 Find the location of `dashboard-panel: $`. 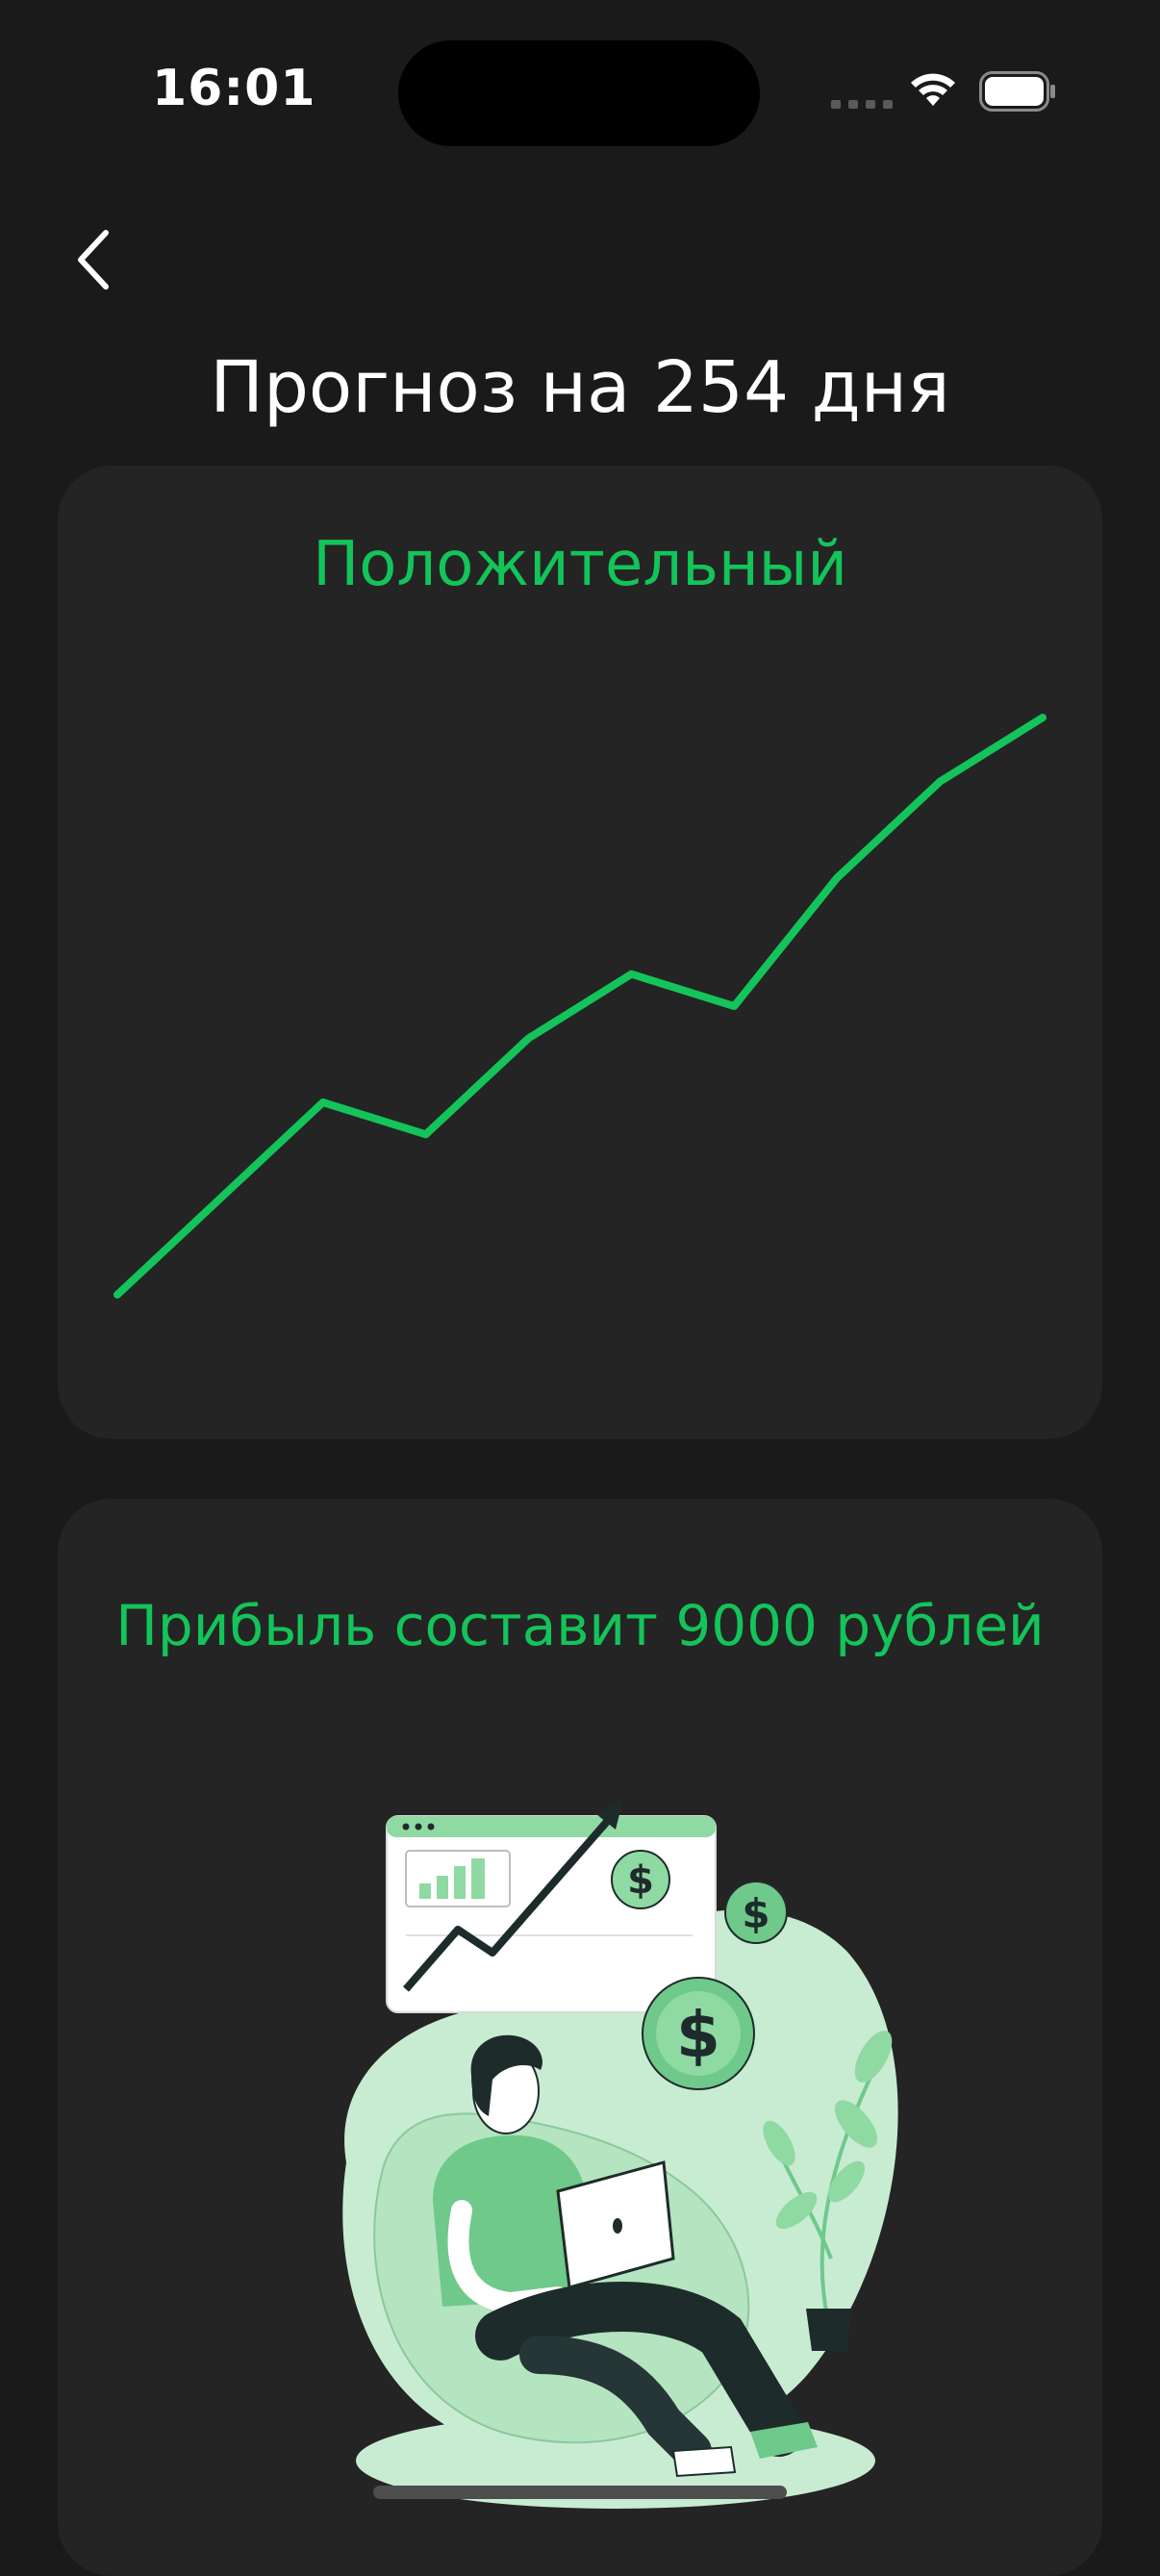

dashboard-panel: $ is located at coordinates (551, 1906).